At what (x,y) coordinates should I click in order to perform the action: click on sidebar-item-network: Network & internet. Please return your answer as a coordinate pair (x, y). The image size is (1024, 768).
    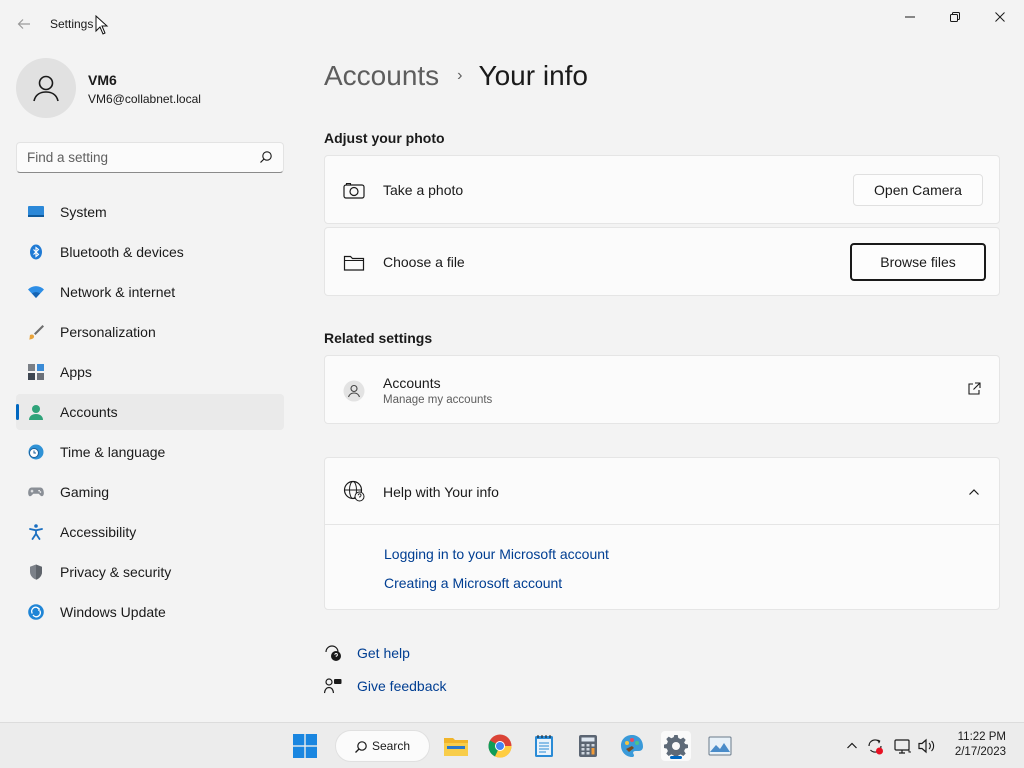
    Looking at the image, I should click on (150, 292).